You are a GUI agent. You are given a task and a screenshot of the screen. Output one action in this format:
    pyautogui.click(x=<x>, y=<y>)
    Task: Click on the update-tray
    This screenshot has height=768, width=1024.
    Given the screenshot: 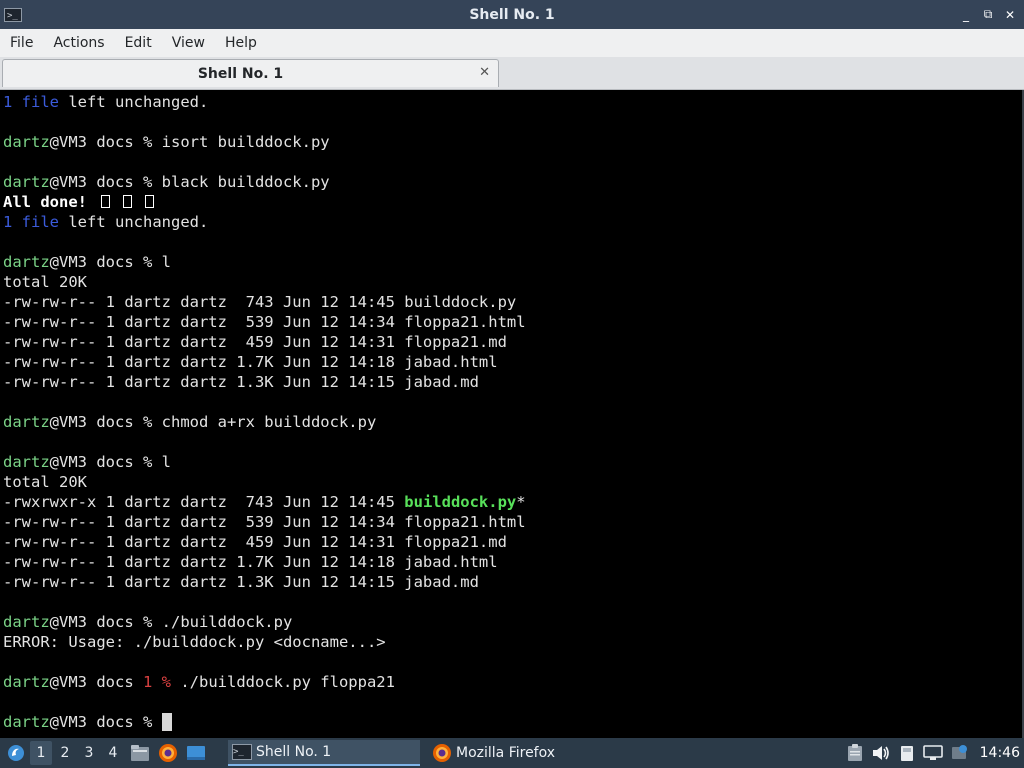 What is the action you would take?
    pyautogui.click(x=959, y=753)
    